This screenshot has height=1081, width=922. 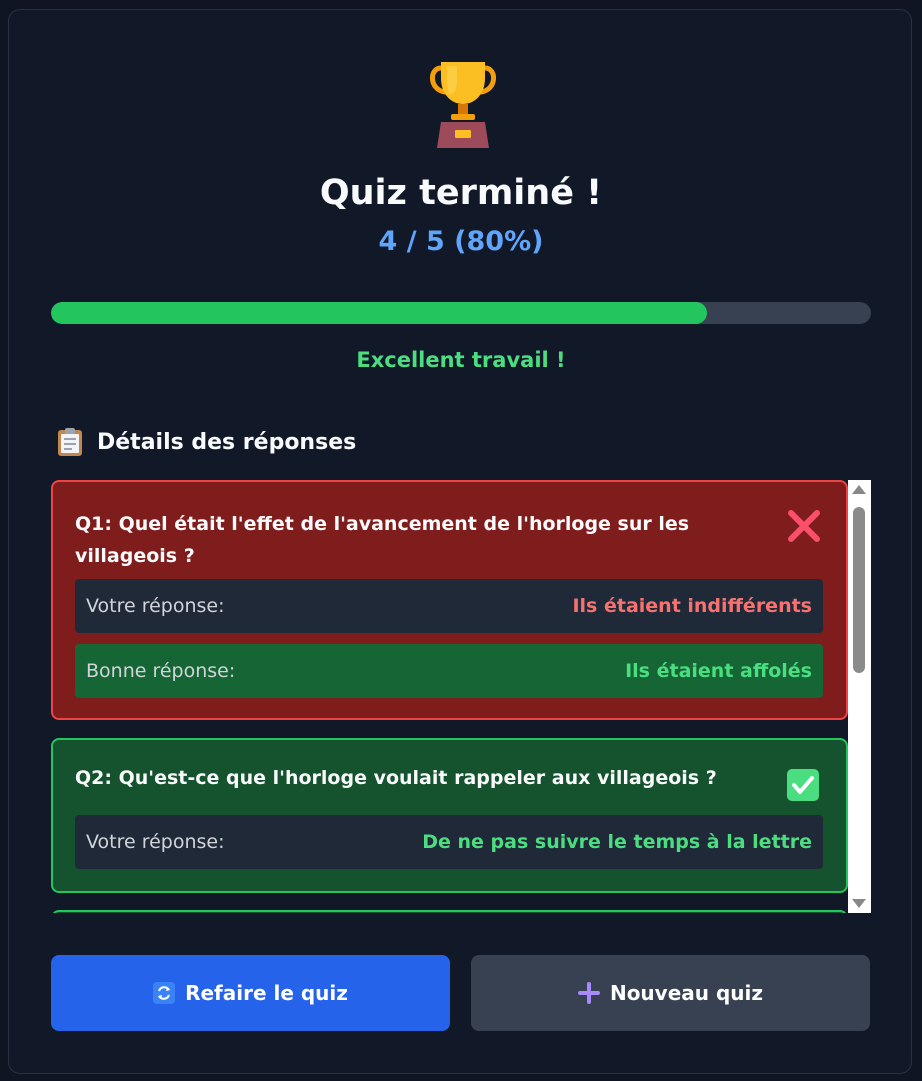 What do you see at coordinates (461, 360) in the screenshot?
I see `feedback-message: Excellent travail !` at bounding box center [461, 360].